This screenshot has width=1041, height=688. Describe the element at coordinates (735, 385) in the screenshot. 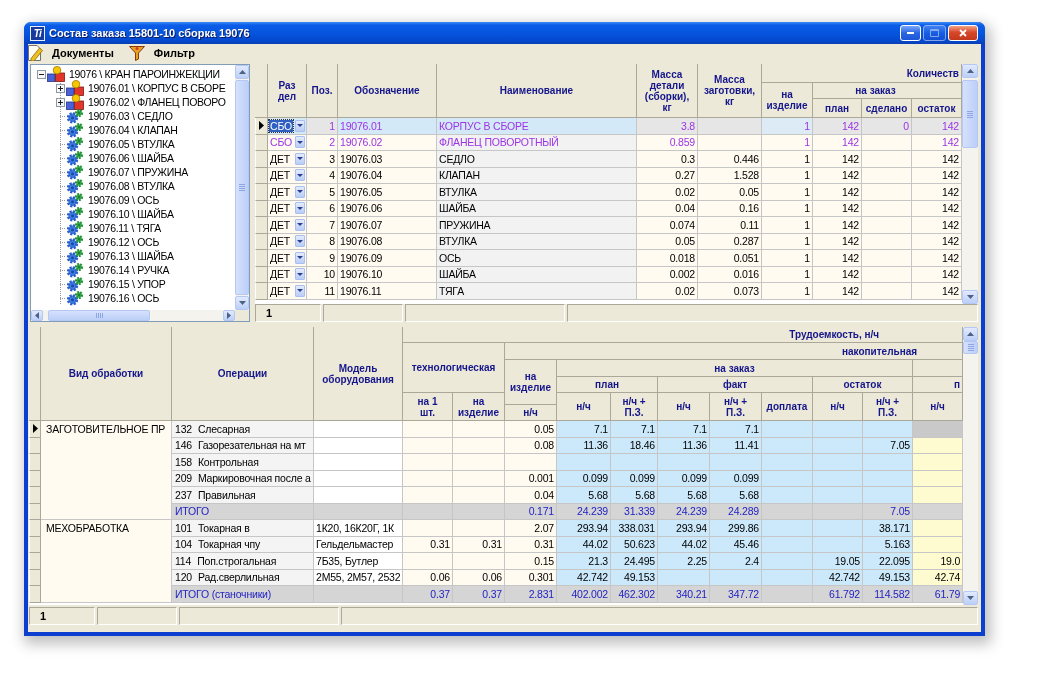

I see `column-header: факт` at that location.